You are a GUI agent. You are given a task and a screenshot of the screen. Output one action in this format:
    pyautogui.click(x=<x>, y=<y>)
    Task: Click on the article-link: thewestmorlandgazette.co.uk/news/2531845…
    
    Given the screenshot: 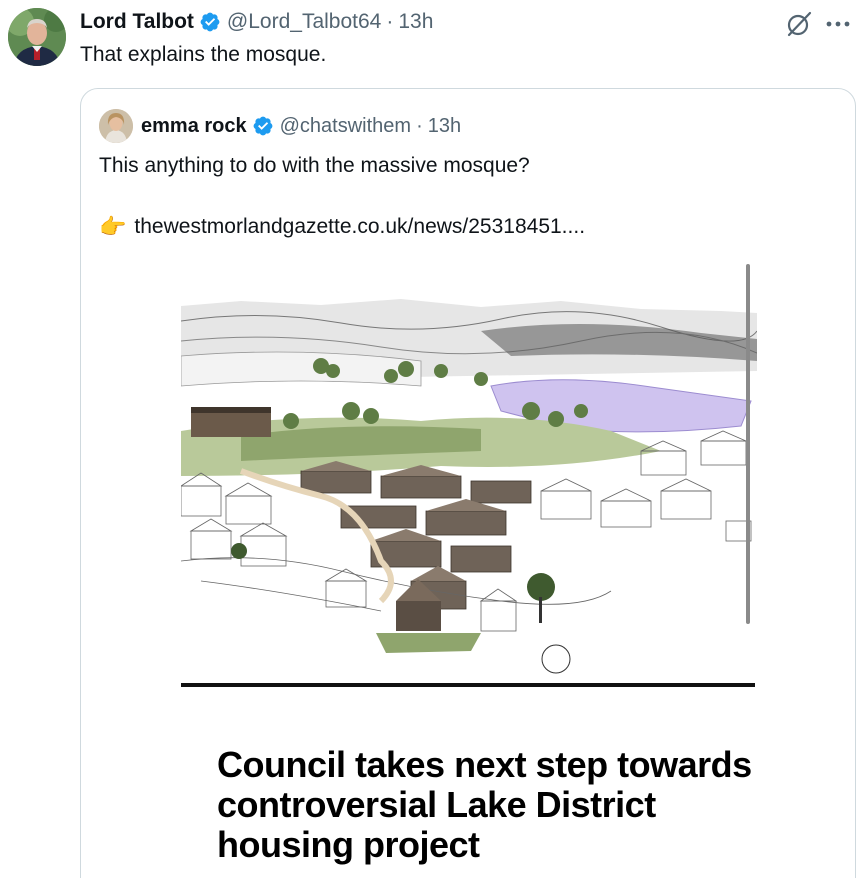 What is the action you would take?
    pyautogui.click(x=359, y=227)
    